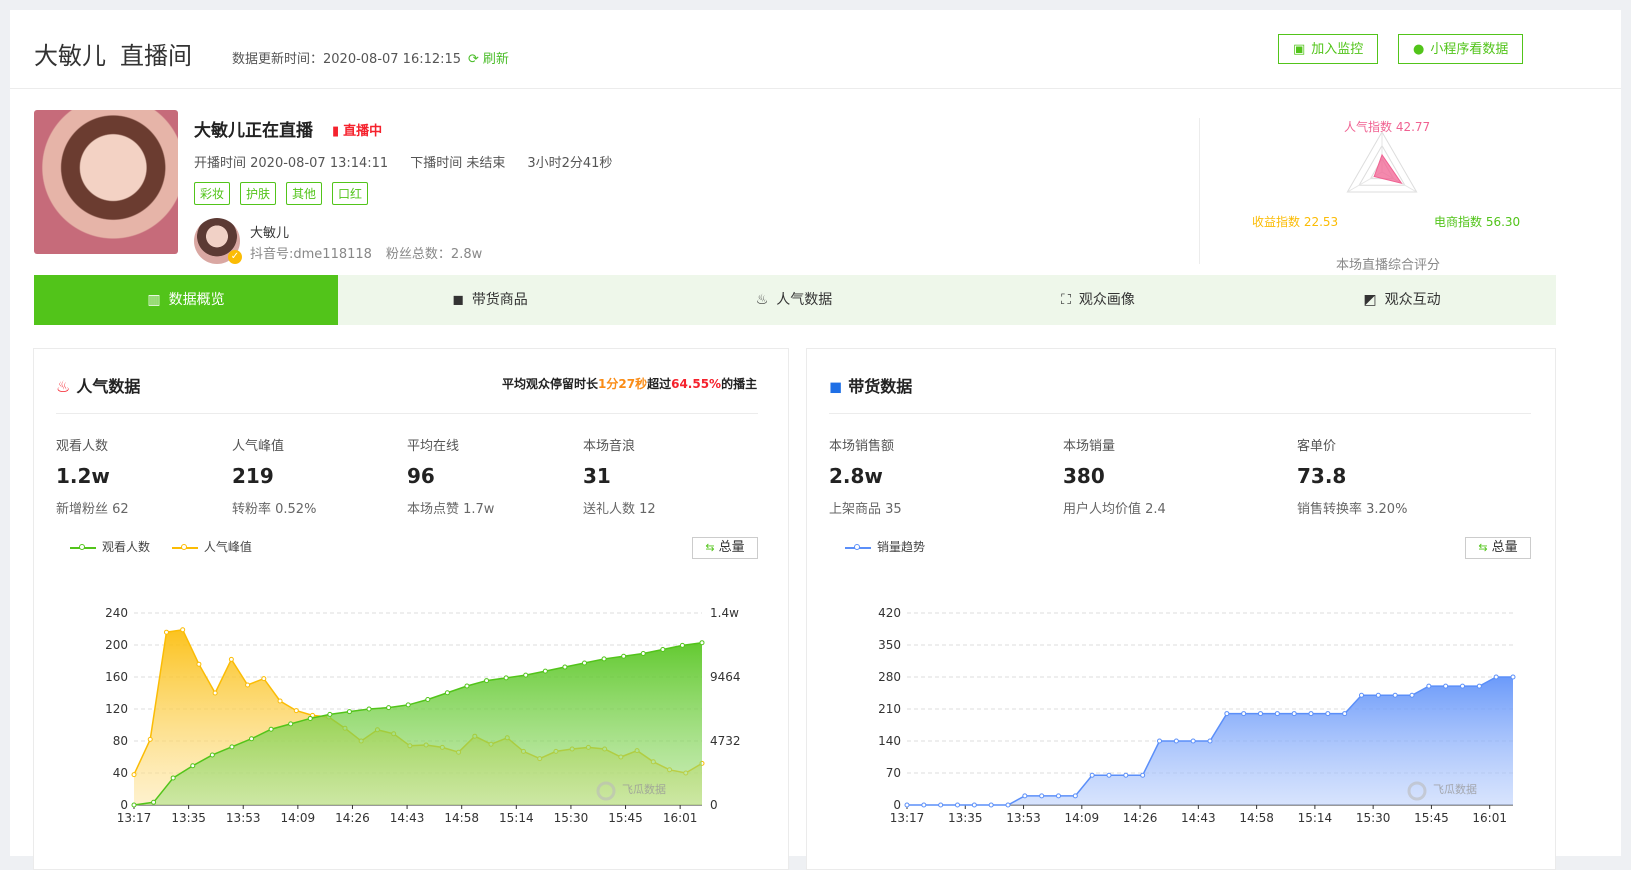 The height and width of the screenshot is (870, 1631). What do you see at coordinates (450, 476) in the screenshot?
I see `stat-avg-online: 平均在线 96 本场点赞 1.7w` at bounding box center [450, 476].